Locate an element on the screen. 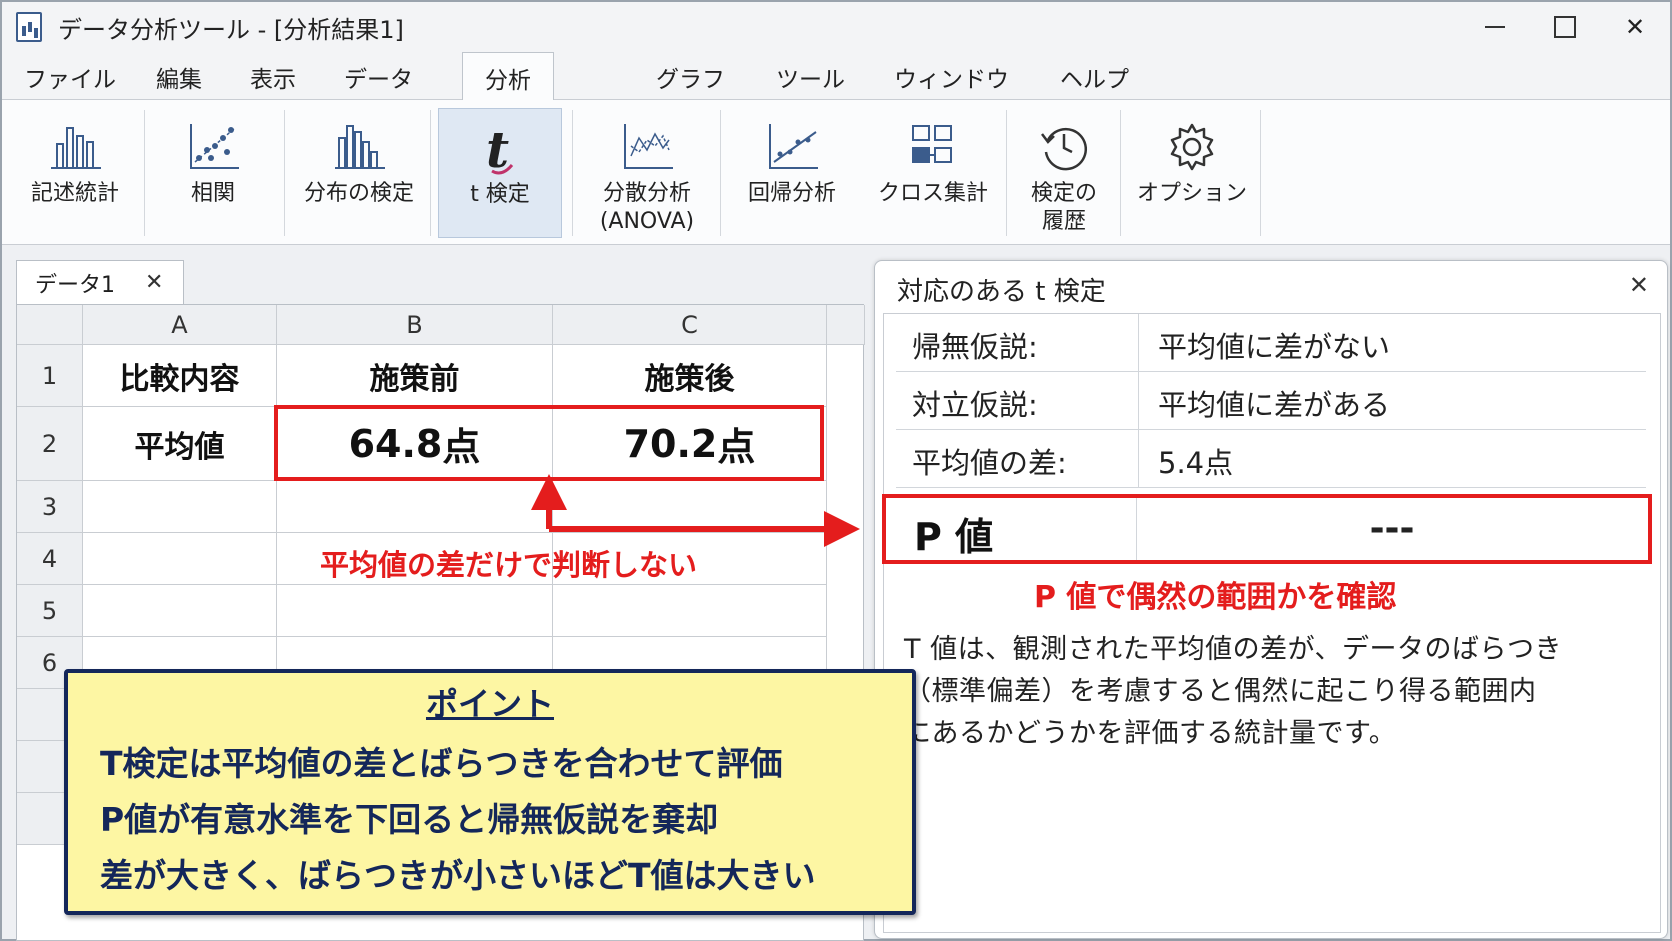 The width and height of the screenshot is (1672, 941). t-test-button: t t 検定 is located at coordinates (500, 173).